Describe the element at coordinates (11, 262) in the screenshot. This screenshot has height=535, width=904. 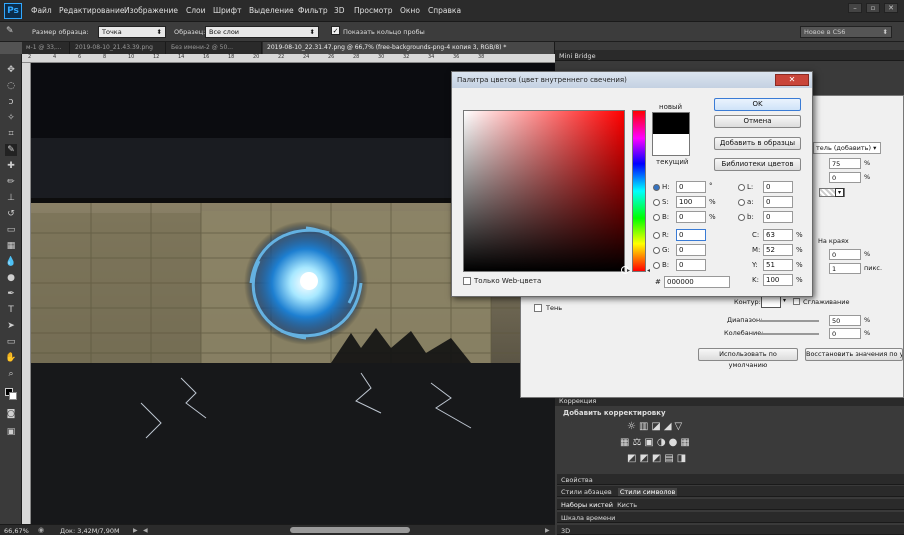
I see `blur-tool-icon: 💧` at that location.